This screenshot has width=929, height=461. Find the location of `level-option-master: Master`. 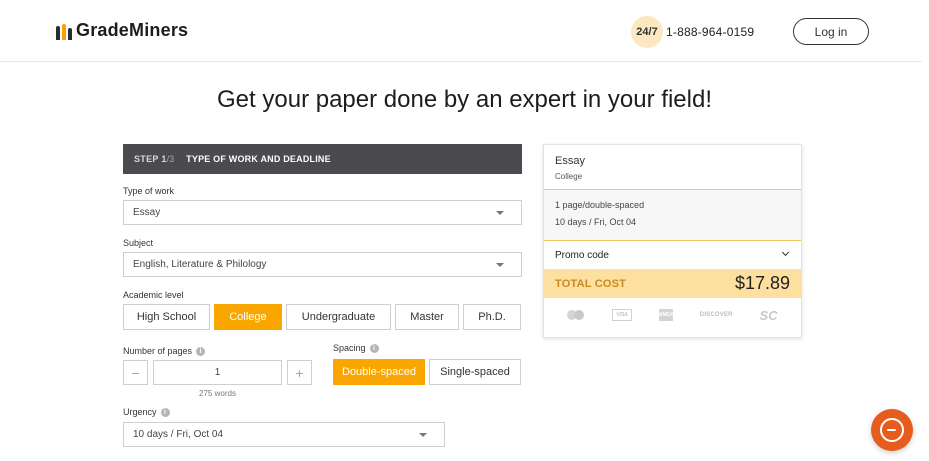

level-option-master: Master is located at coordinates (427, 317).